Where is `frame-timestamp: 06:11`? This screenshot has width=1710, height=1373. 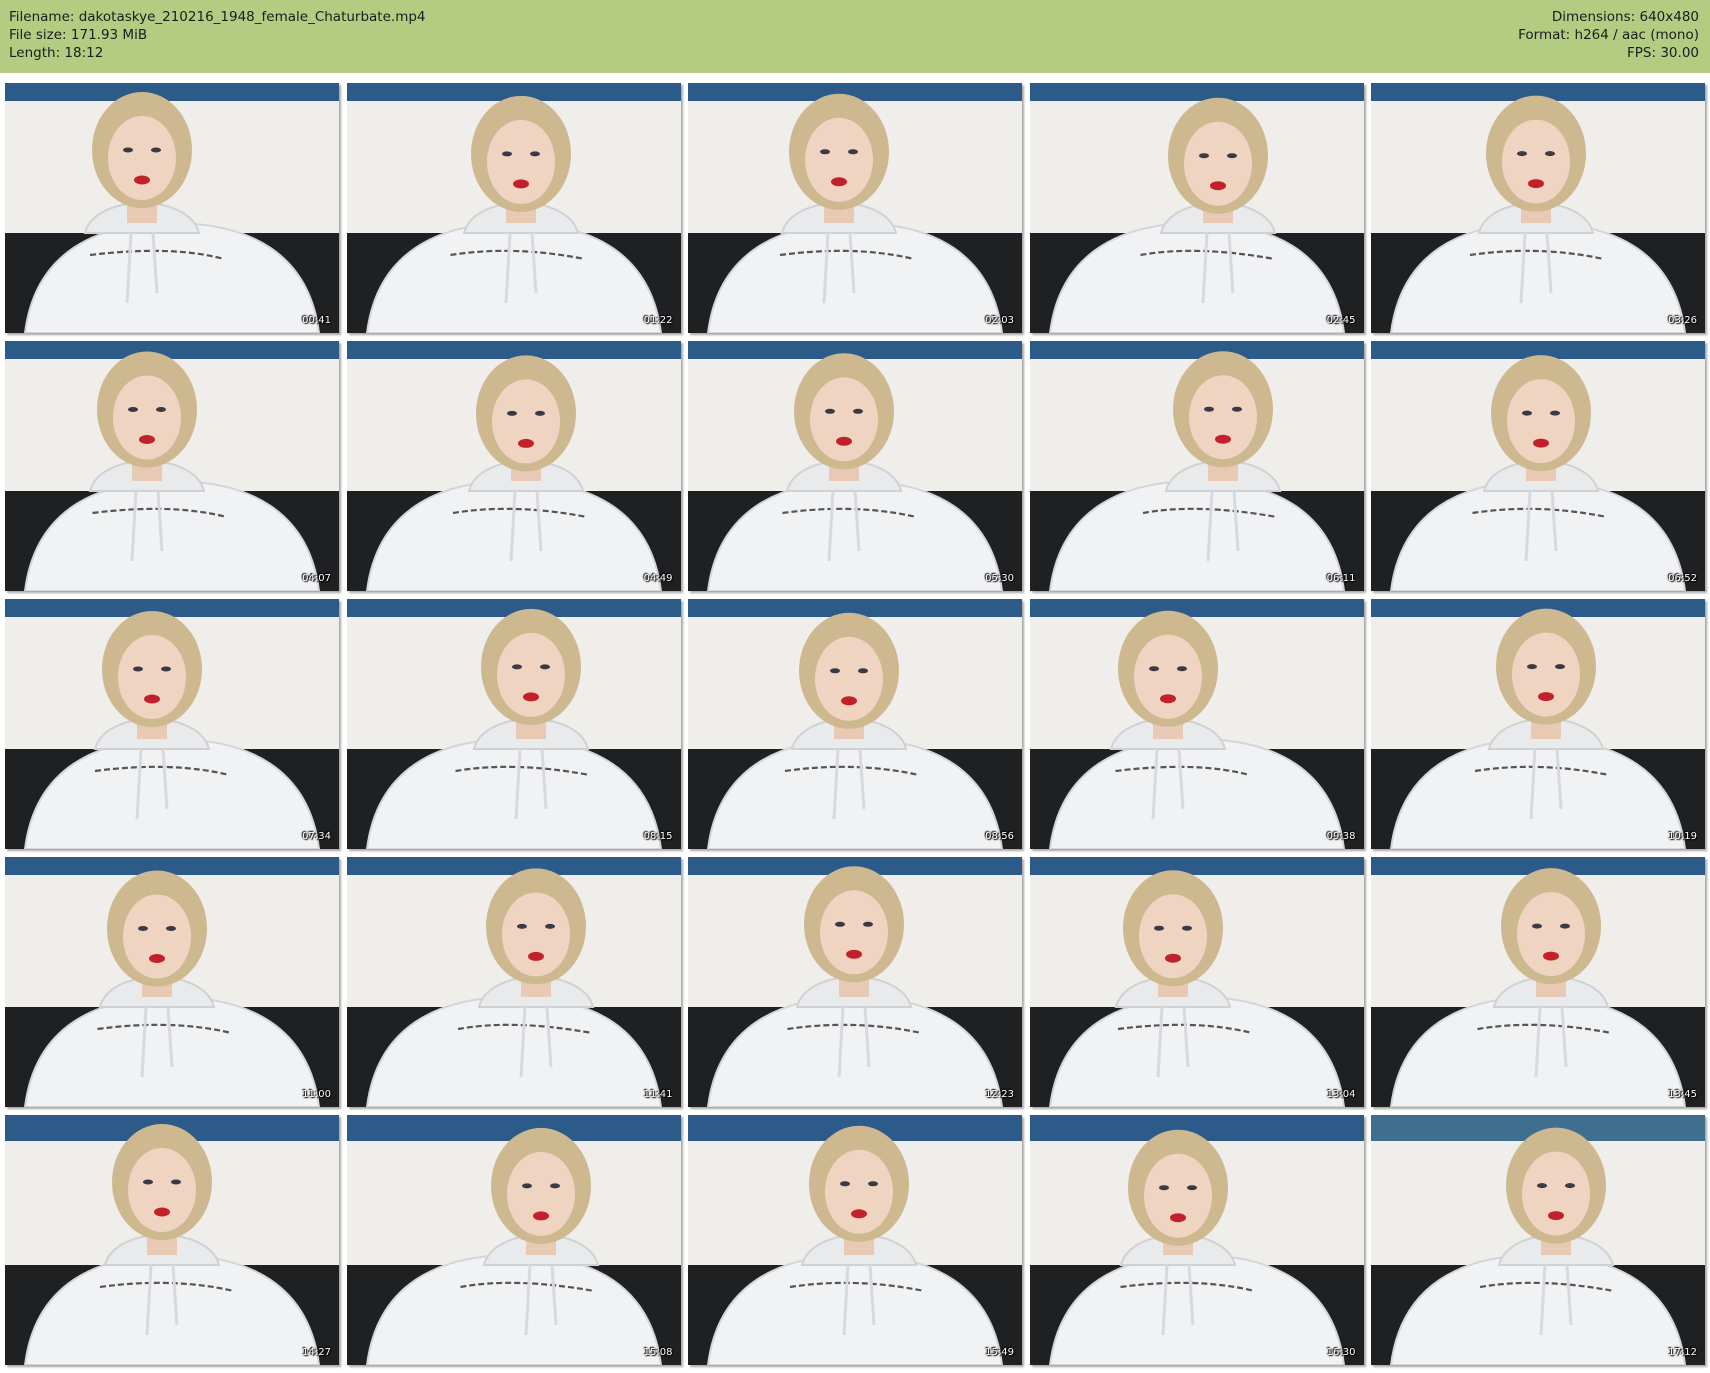 frame-timestamp: 06:11 is located at coordinates (1341, 578).